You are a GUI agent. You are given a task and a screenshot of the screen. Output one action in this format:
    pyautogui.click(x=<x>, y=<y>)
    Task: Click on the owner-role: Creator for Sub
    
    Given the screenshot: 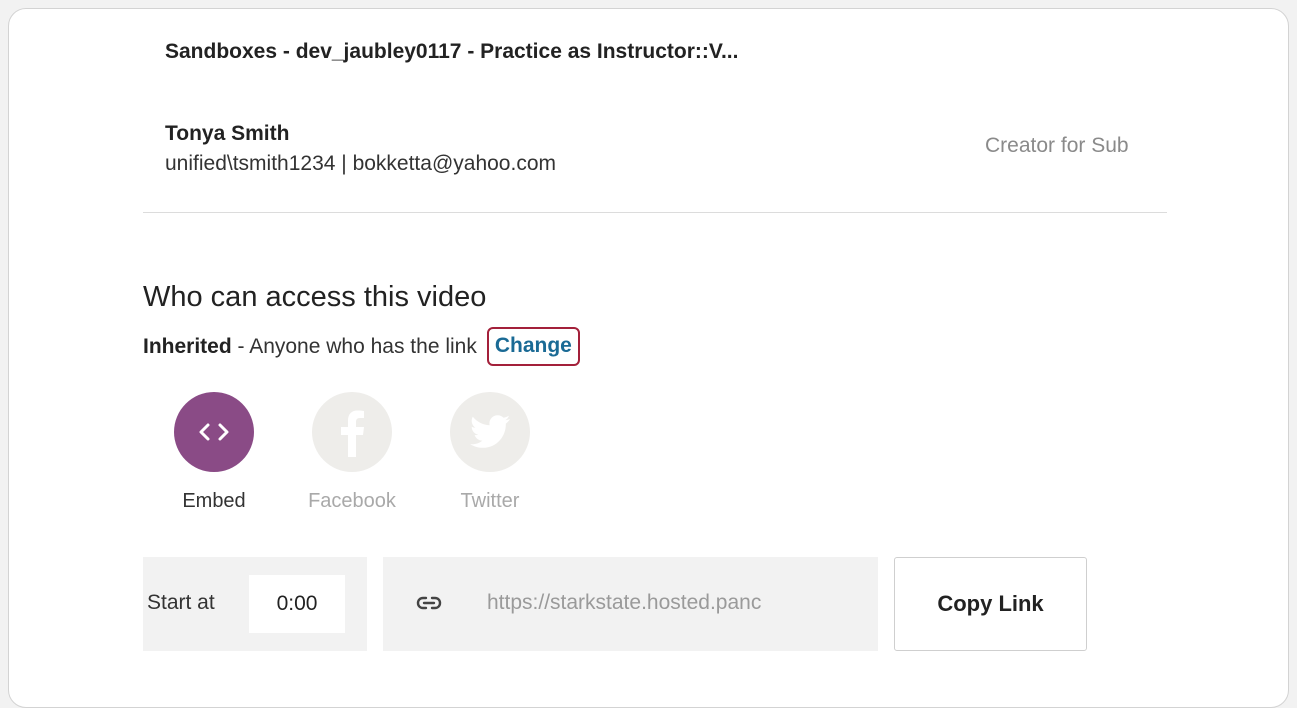 What is the action you would take?
    pyautogui.click(x=1057, y=145)
    